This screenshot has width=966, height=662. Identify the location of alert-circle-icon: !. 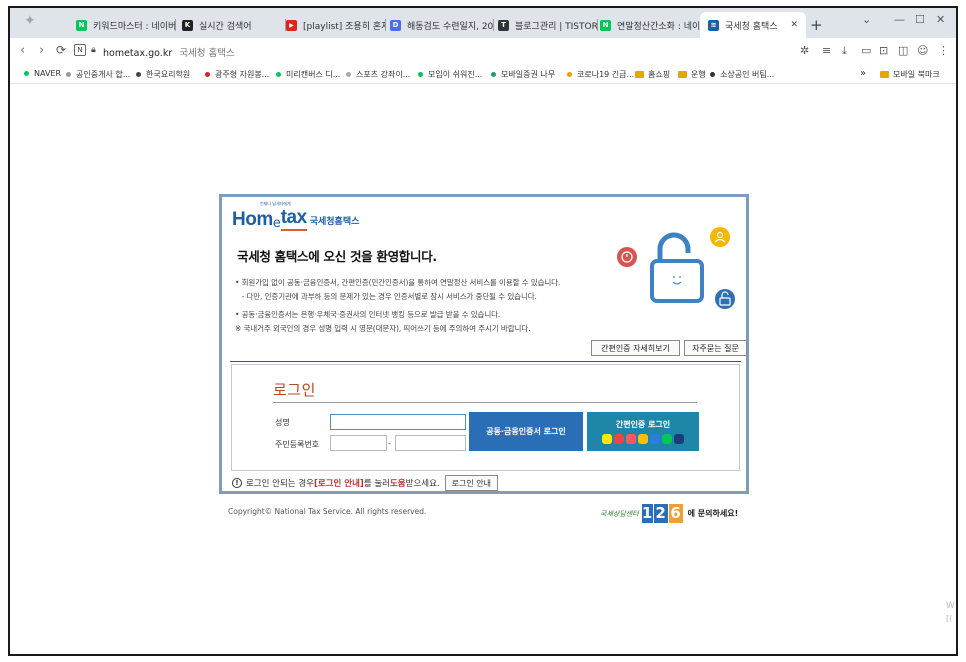
(237, 483).